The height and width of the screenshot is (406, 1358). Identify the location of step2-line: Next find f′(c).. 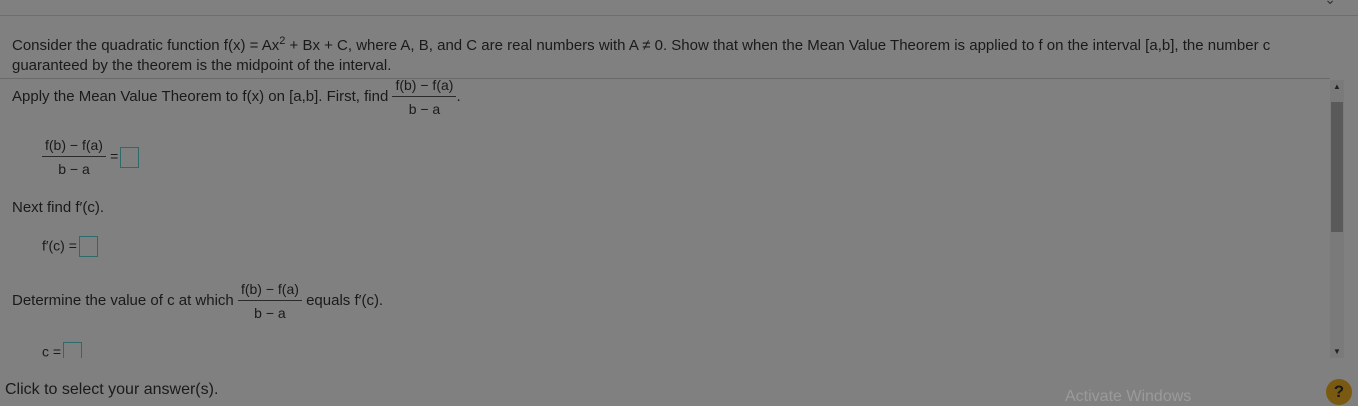
(58, 207).